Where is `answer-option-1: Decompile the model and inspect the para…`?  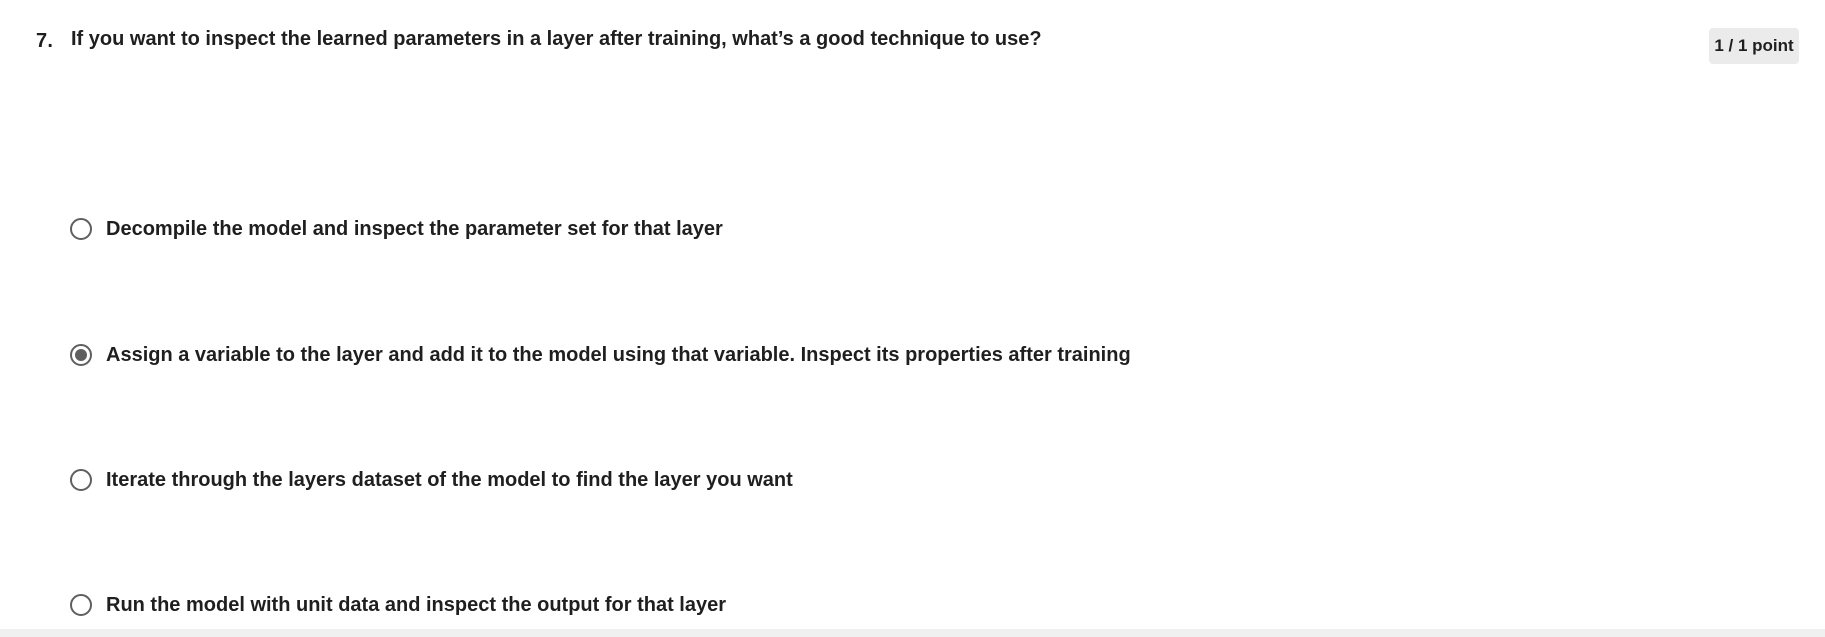
answer-option-1: Decompile the model and inspect the para… is located at coordinates (396, 229).